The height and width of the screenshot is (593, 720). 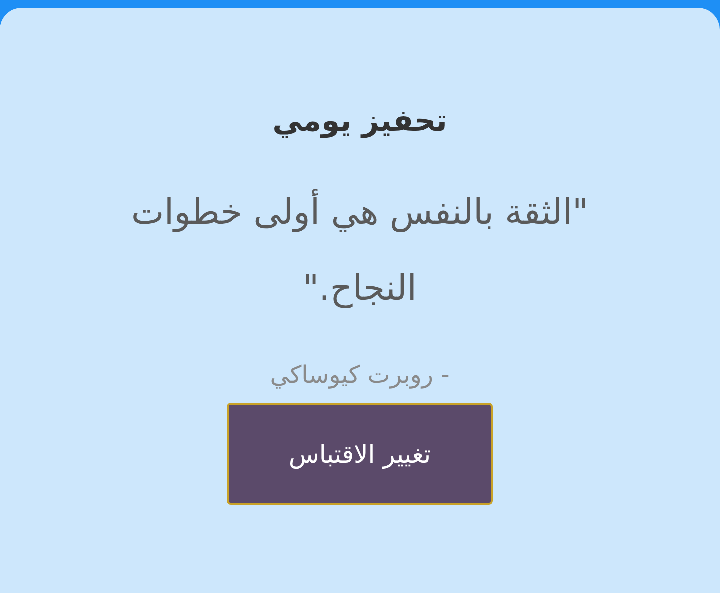 What do you see at coordinates (360, 121) in the screenshot?
I see `card-title: تحفيز يومي` at bounding box center [360, 121].